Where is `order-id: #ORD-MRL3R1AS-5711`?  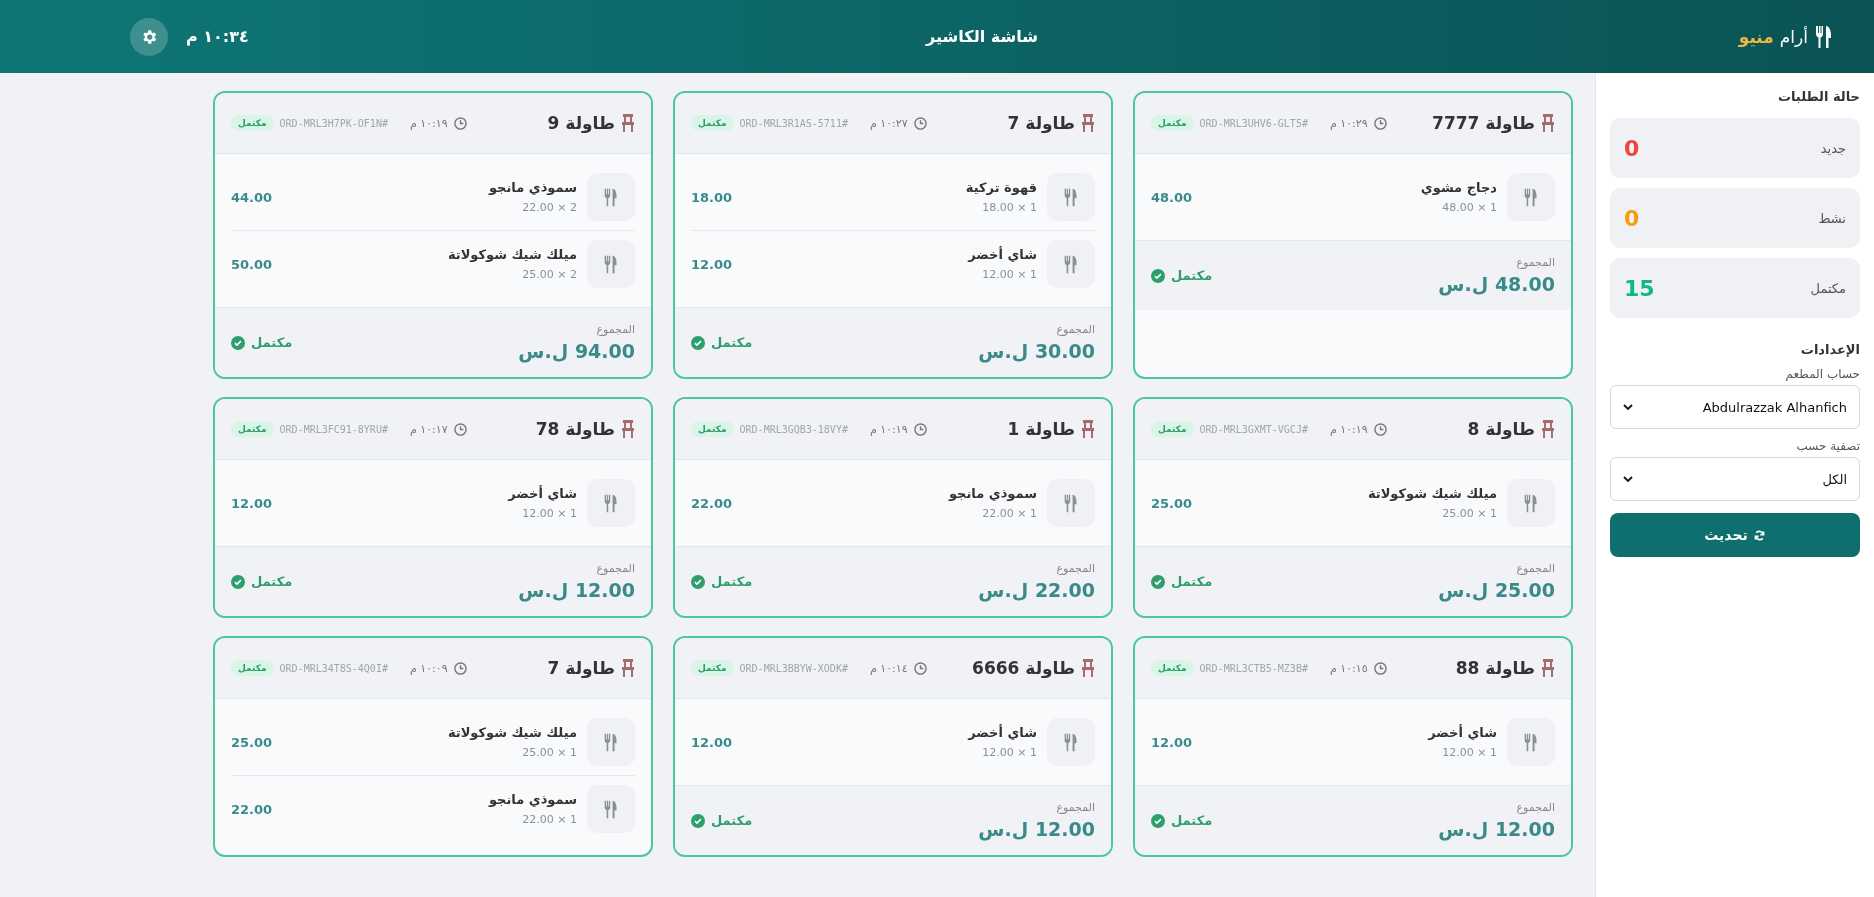 order-id: #ORD-MRL3R1AS-5711 is located at coordinates (793, 123).